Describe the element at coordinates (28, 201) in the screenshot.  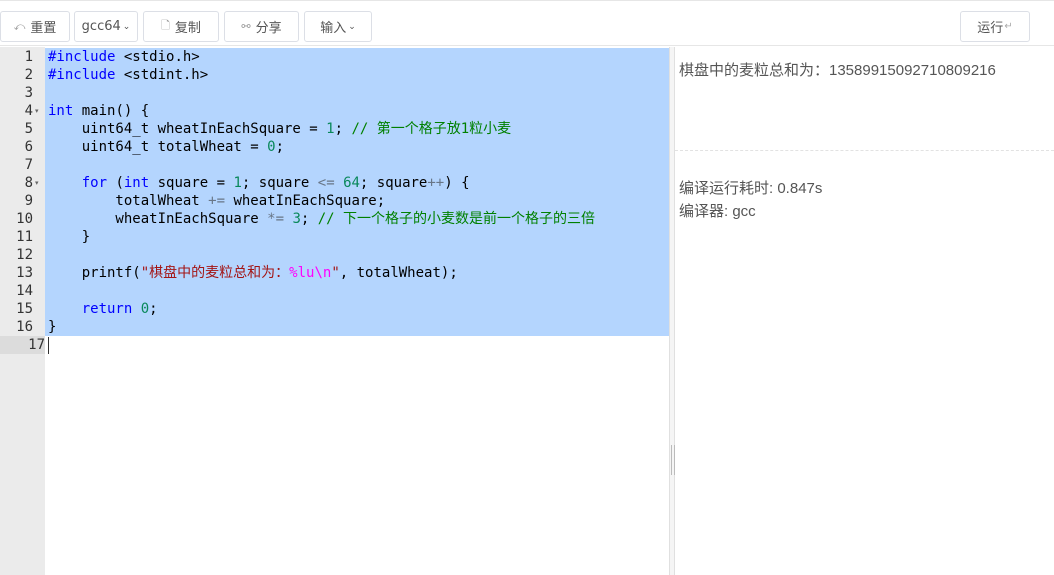
I see `line-number: 9` at that location.